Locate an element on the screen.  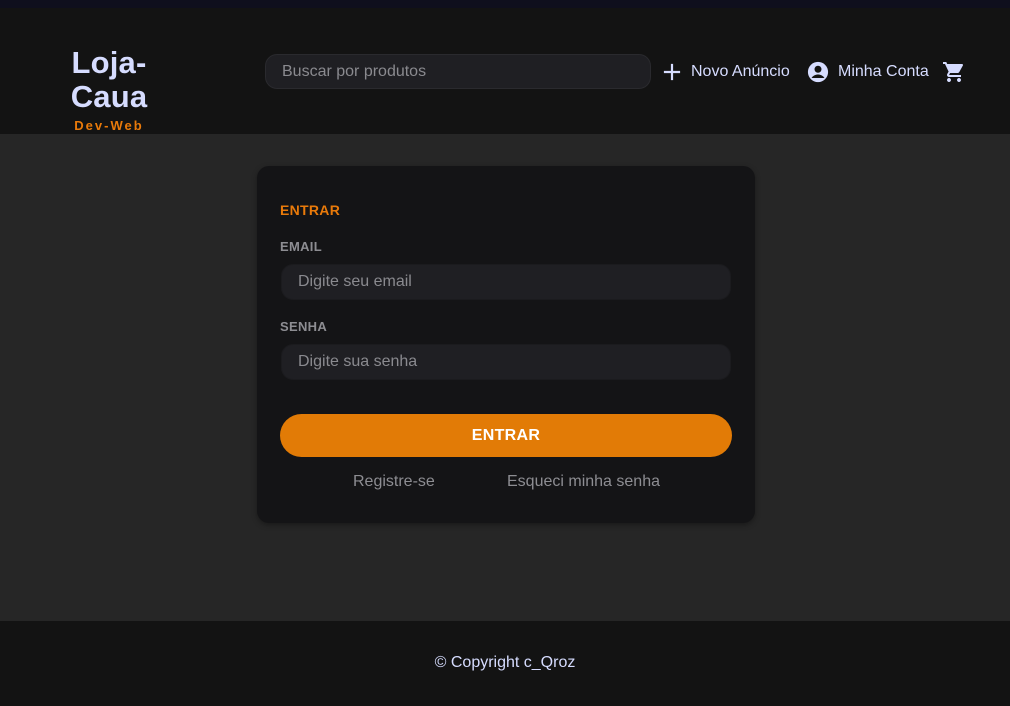
brand-subtitle: Dev-Web is located at coordinates (109, 125).